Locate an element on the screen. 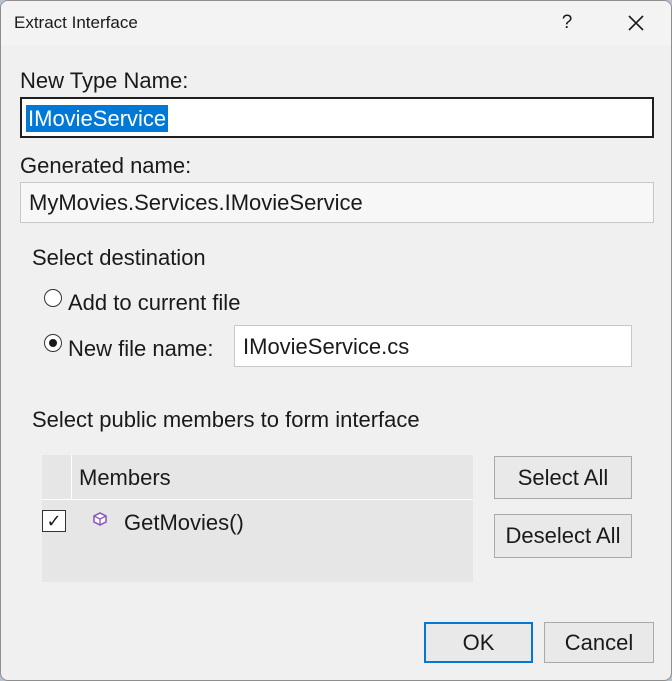  member-checkbox: ✓ is located at coordinates (54, 521).